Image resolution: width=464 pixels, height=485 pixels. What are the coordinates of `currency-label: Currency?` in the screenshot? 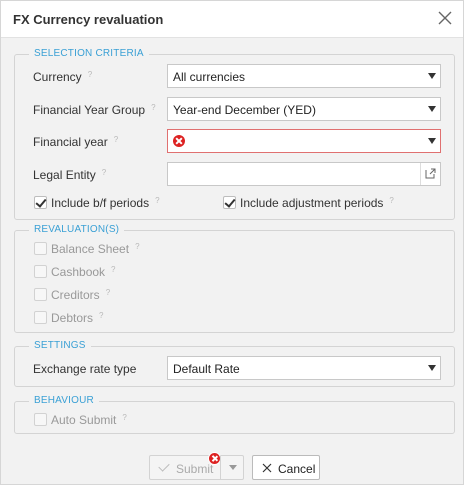 It's located at (63, 77).